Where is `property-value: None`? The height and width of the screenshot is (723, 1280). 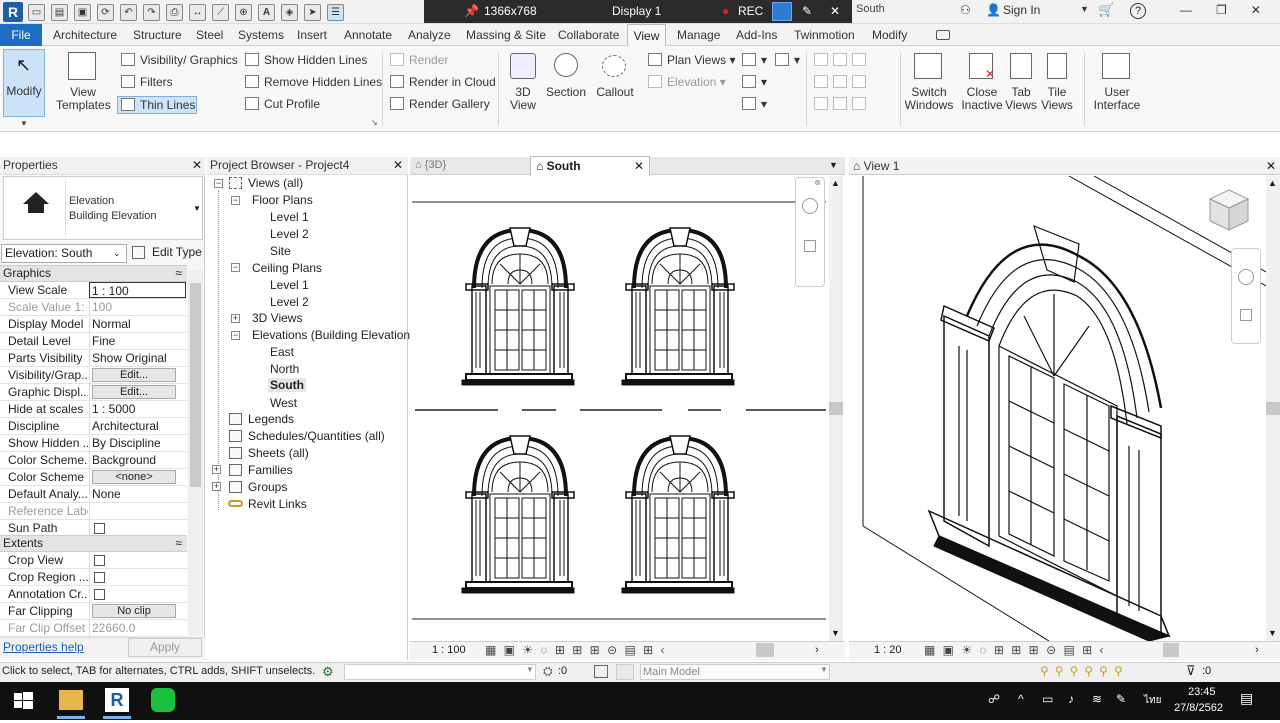
property-value: None is located at coordinates (137, 494).